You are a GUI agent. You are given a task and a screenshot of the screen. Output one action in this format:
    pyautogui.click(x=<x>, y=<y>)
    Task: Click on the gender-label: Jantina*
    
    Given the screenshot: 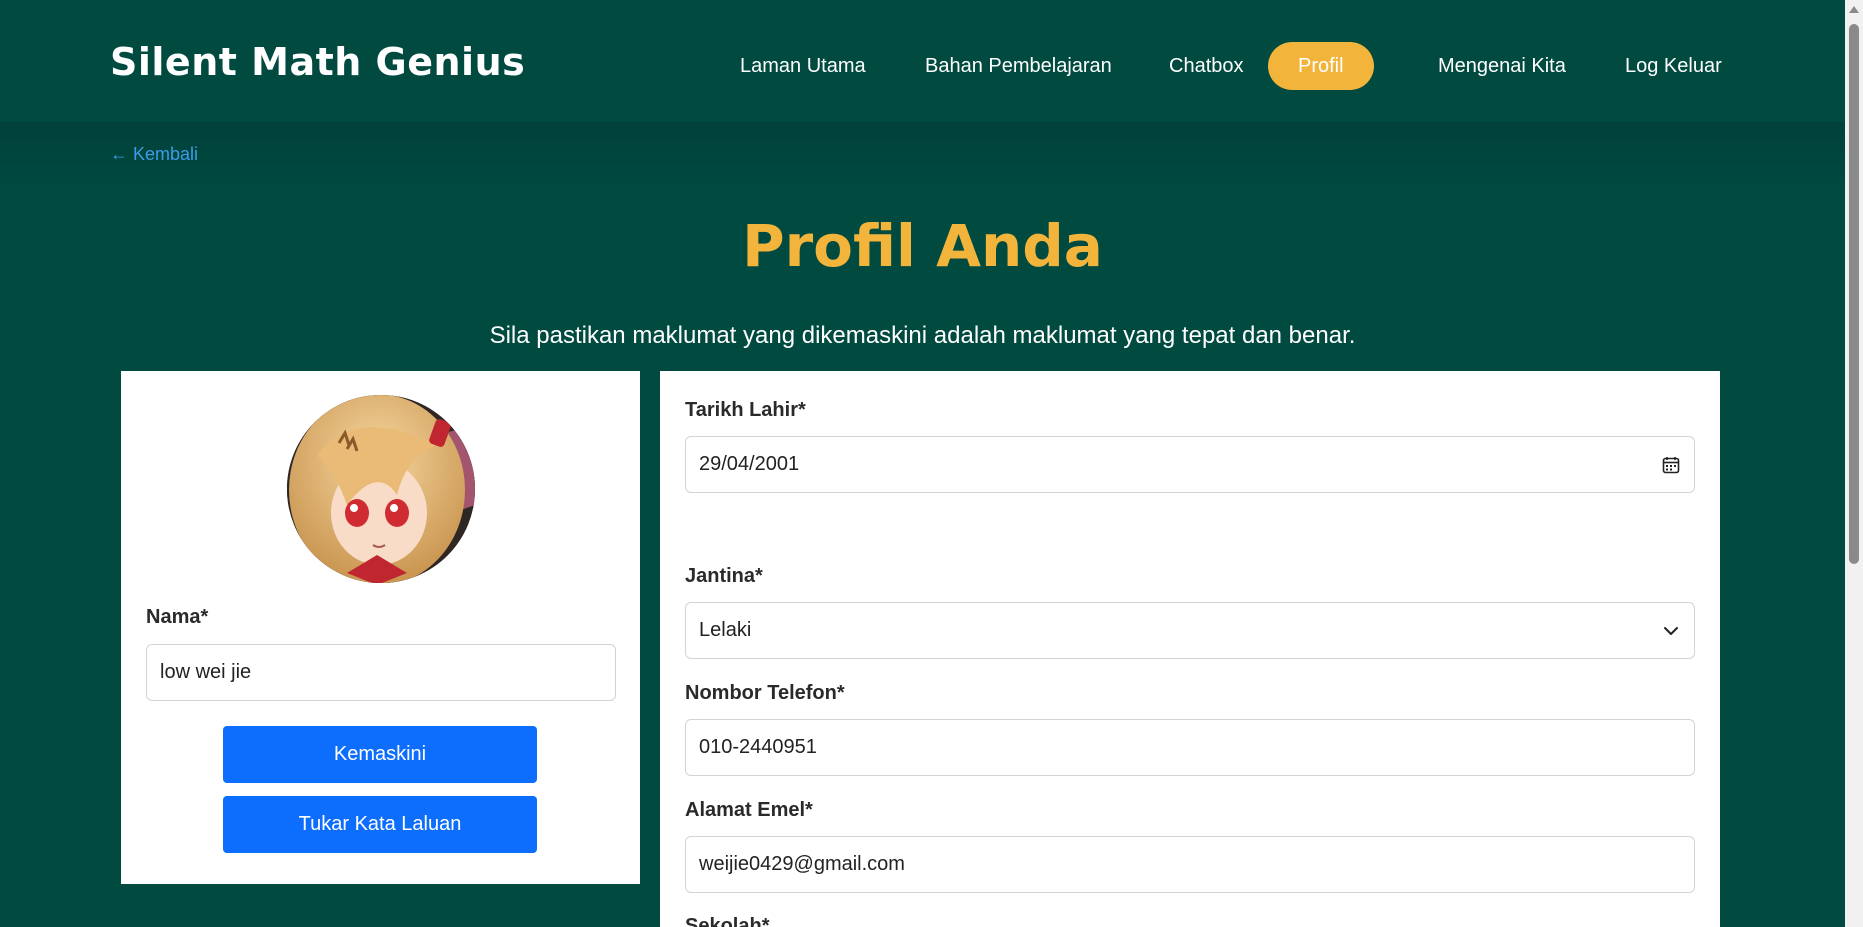 What is the action you would take?
    pyautogui.click(x=724, y=576)
    